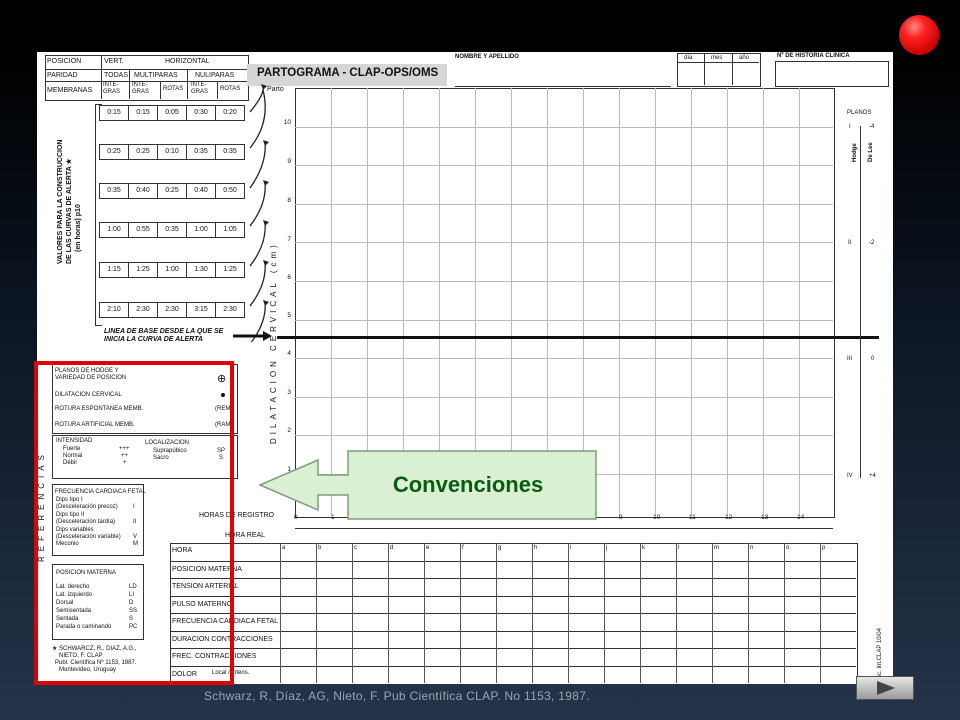 Image resolution: width=960 pixels, height=720 pixels. Describe the element at coordinates (62, 75) in the screenshot. I see `paridad-label: PARIDAD` at that location.